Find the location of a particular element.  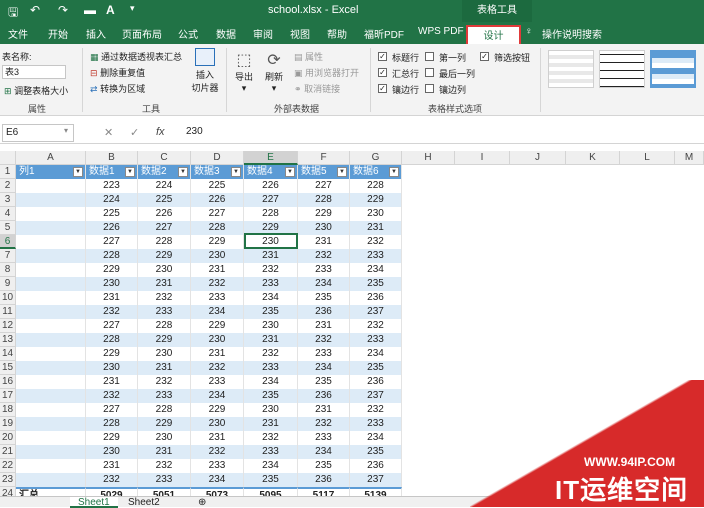

convert-to-range-button: ⇄ 转换为区域 is located at coordinates (117, 88).